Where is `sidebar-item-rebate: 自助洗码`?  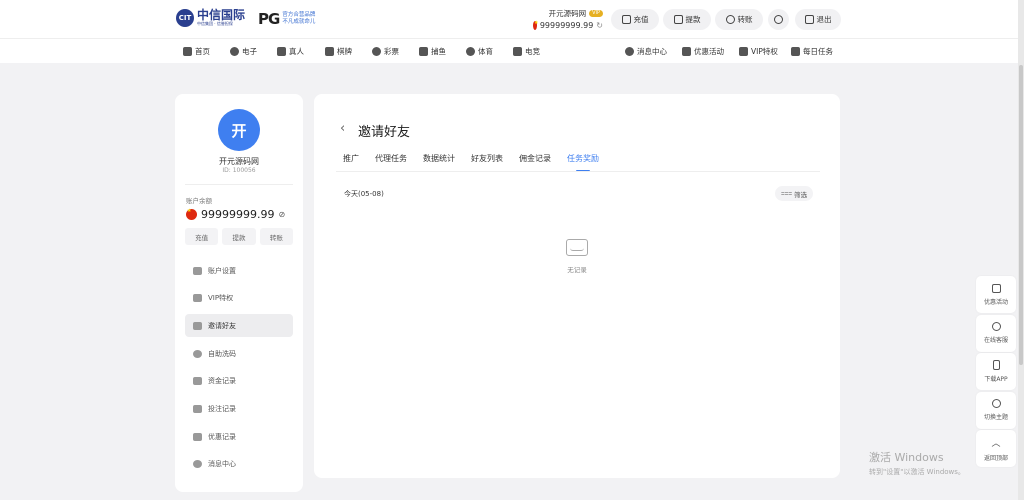
sidebar-item-rebate: 自助洗码 is located at coordinates (239, 353).